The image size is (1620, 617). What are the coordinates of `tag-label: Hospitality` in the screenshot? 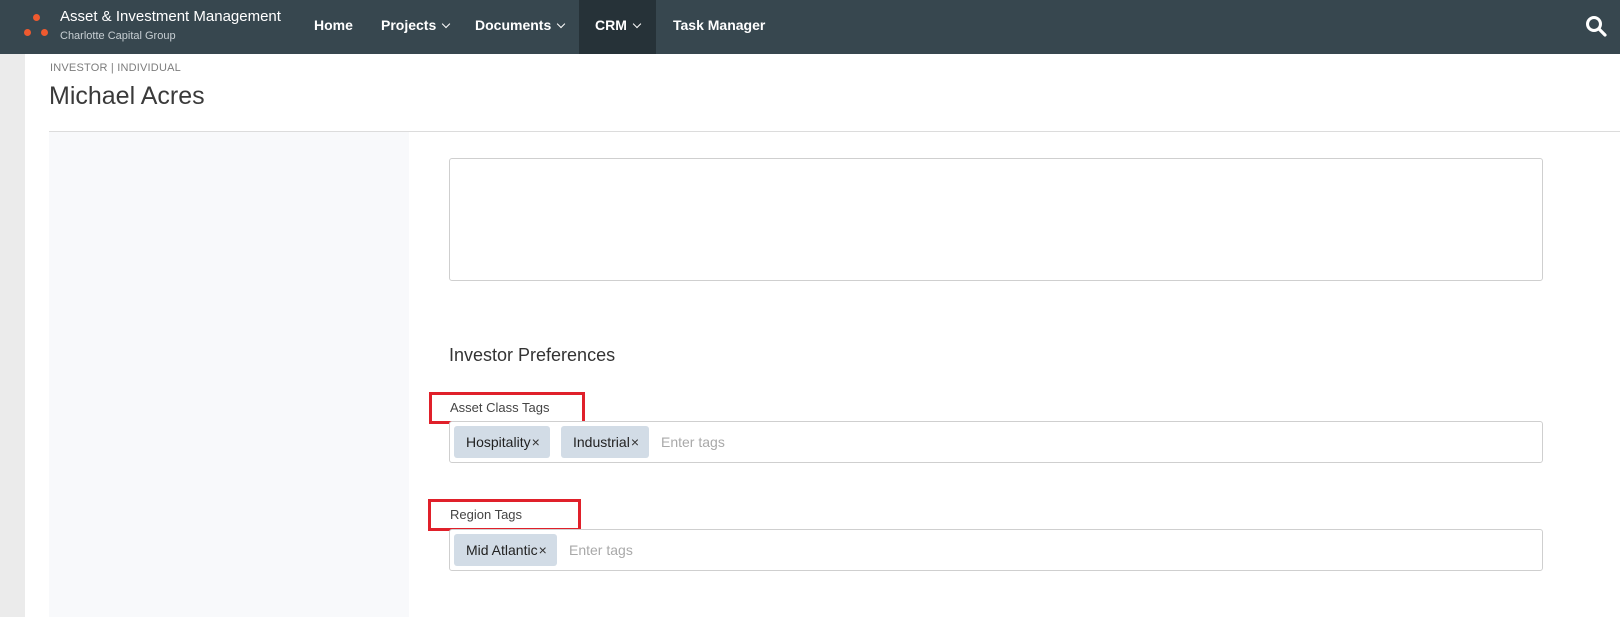 It's located at (498, 442).